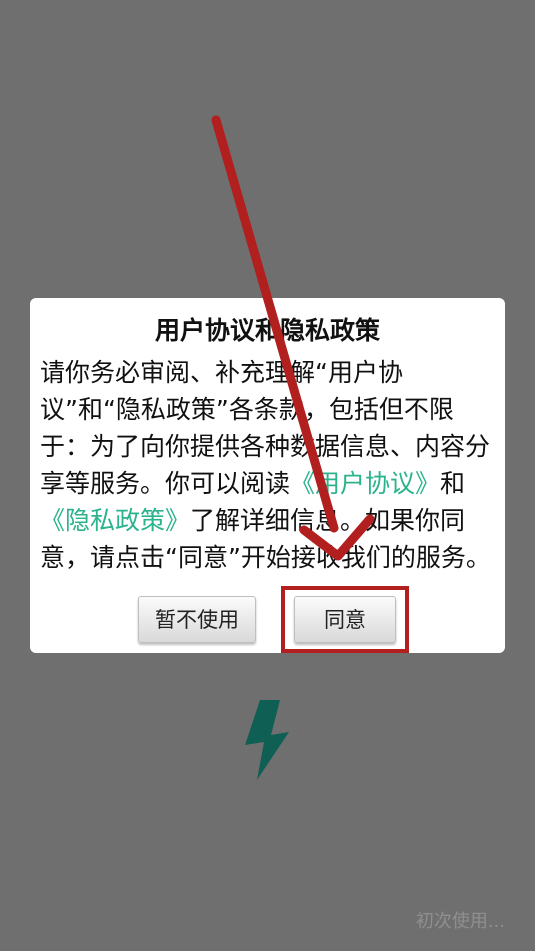 The height and width of the screenshot is (951, 535). Describe the element at coordinates (267, 330) in the screenshot. I see `dialog-title: 用户协议和隐私政策` at that location.